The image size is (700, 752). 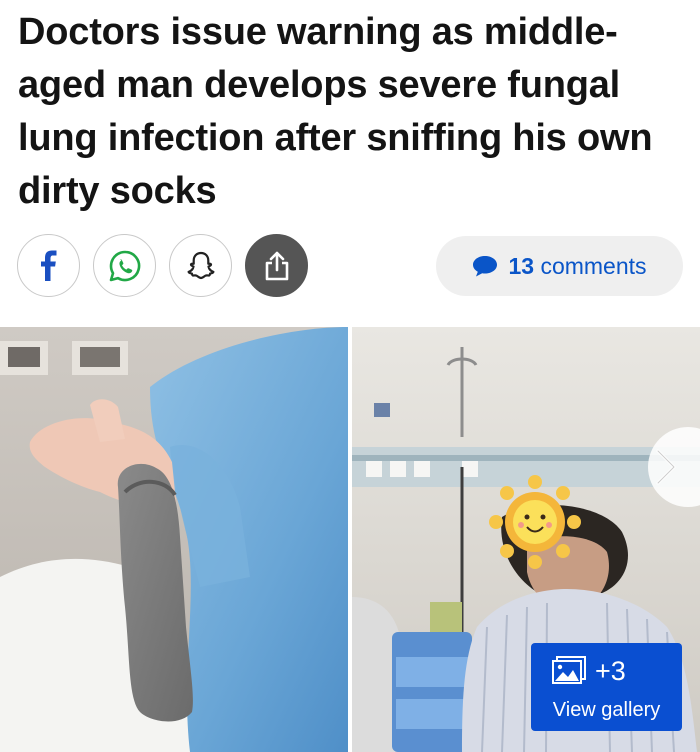 What do you see at coordinates (485, 266) in the screenshot?
I see `speech-bubble-icon` at bounding box center [485, 266].